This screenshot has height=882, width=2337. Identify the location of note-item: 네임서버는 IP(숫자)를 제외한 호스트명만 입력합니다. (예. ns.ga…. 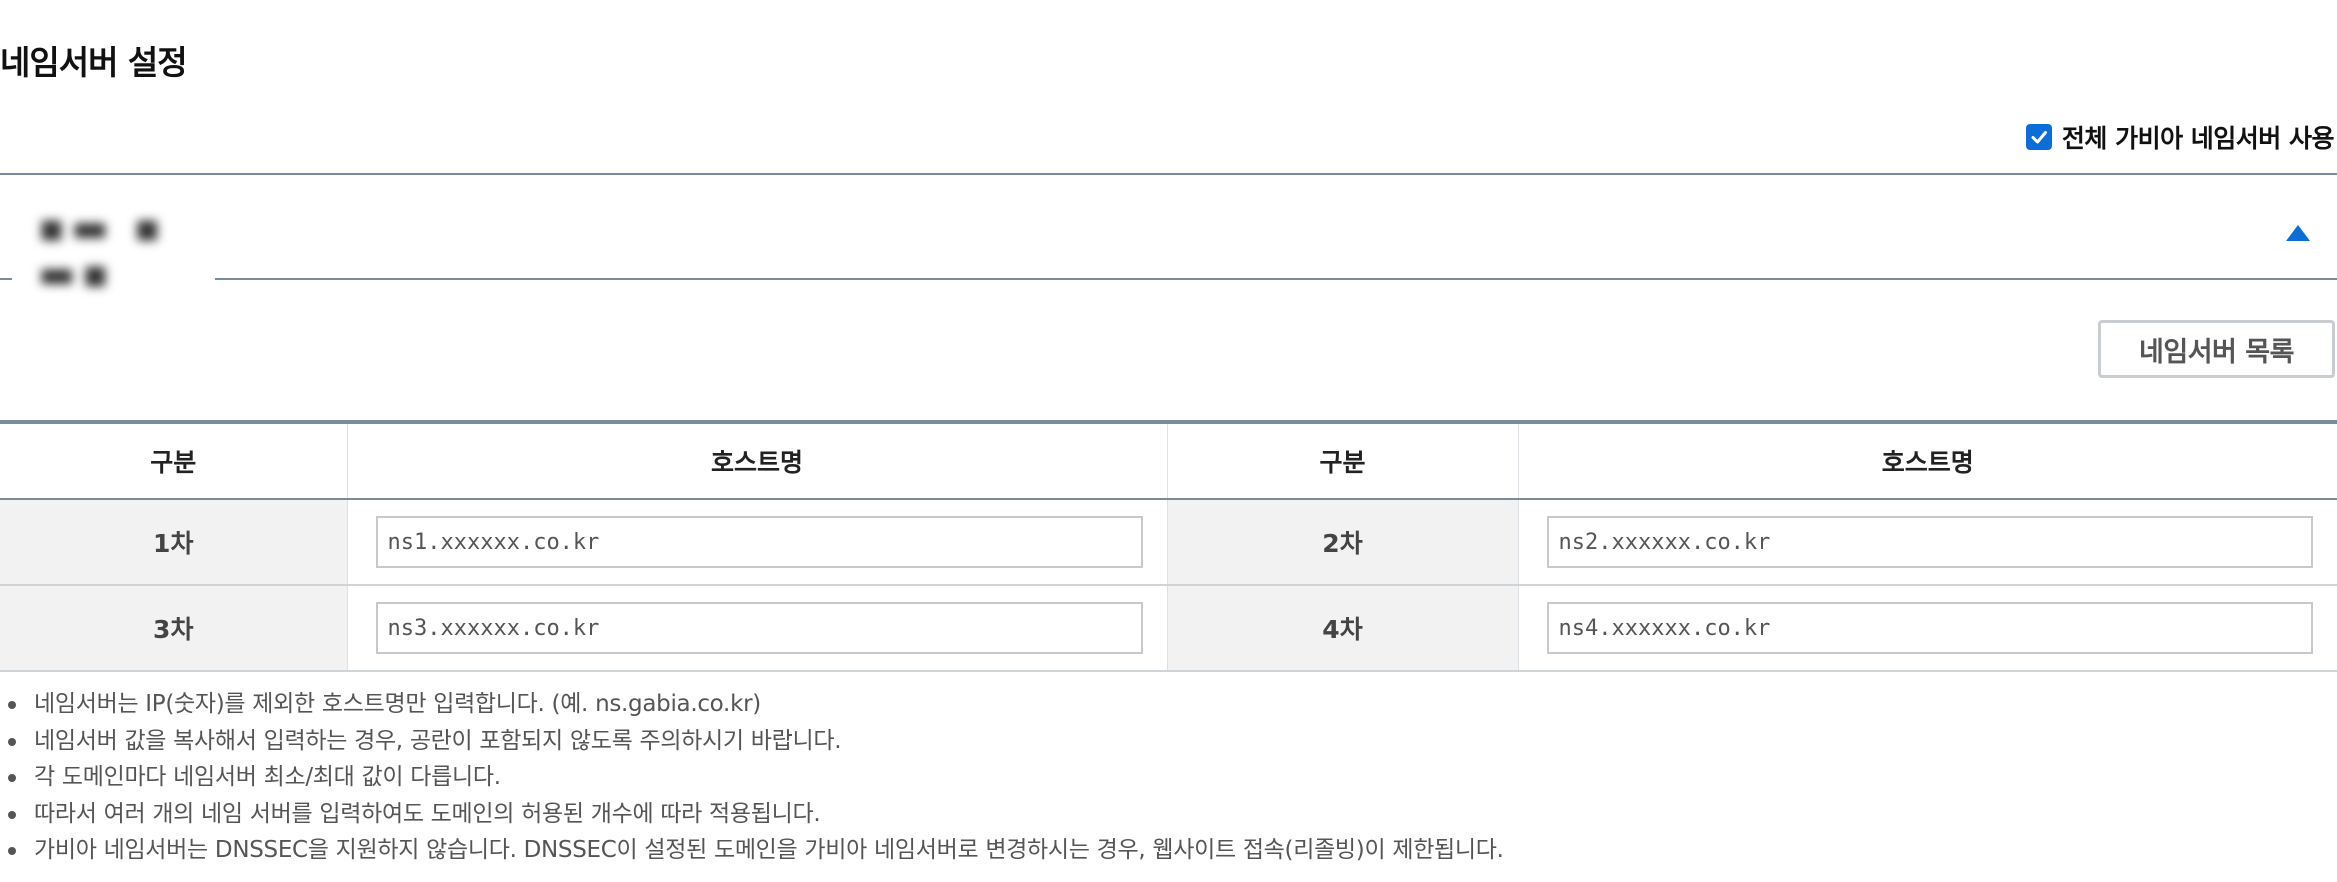
(752, 704).